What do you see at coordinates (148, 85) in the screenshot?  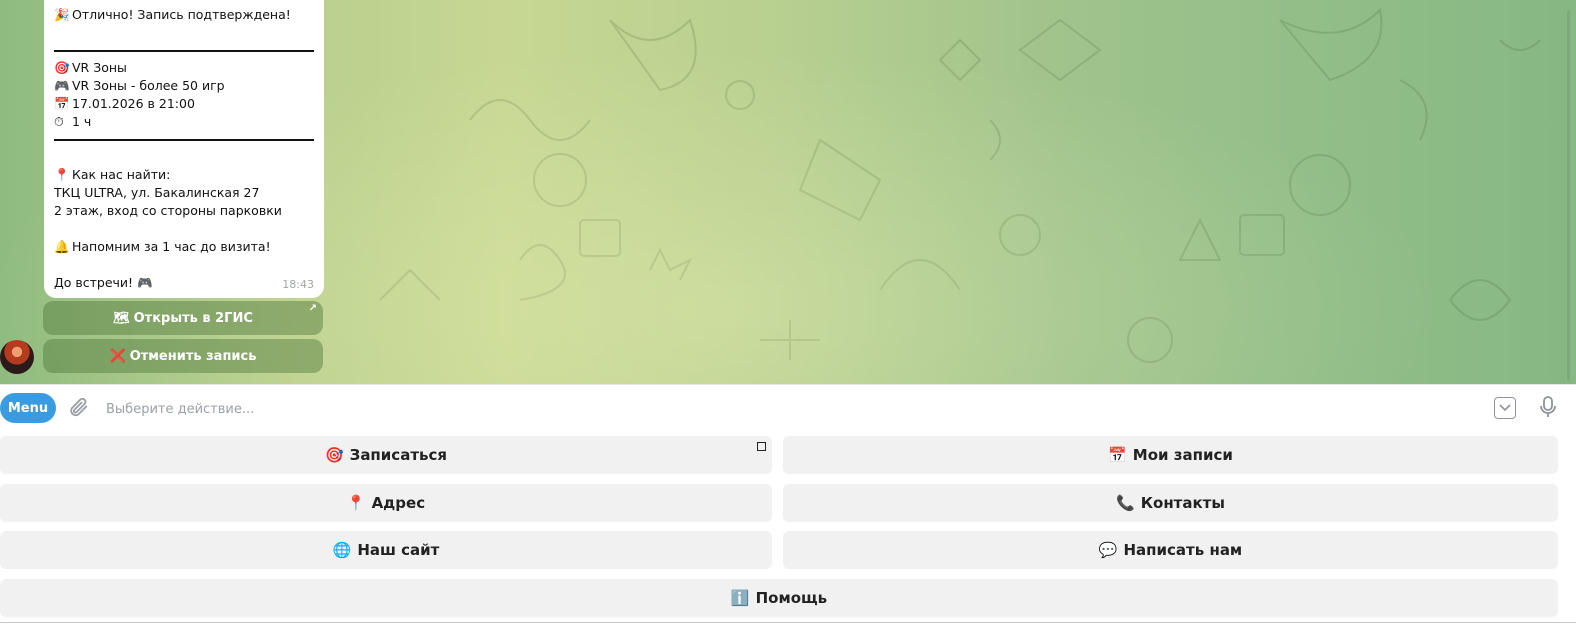 I see `detail-description-text: VR Зоны - более 50 игр` at bounding box center [148, 85].